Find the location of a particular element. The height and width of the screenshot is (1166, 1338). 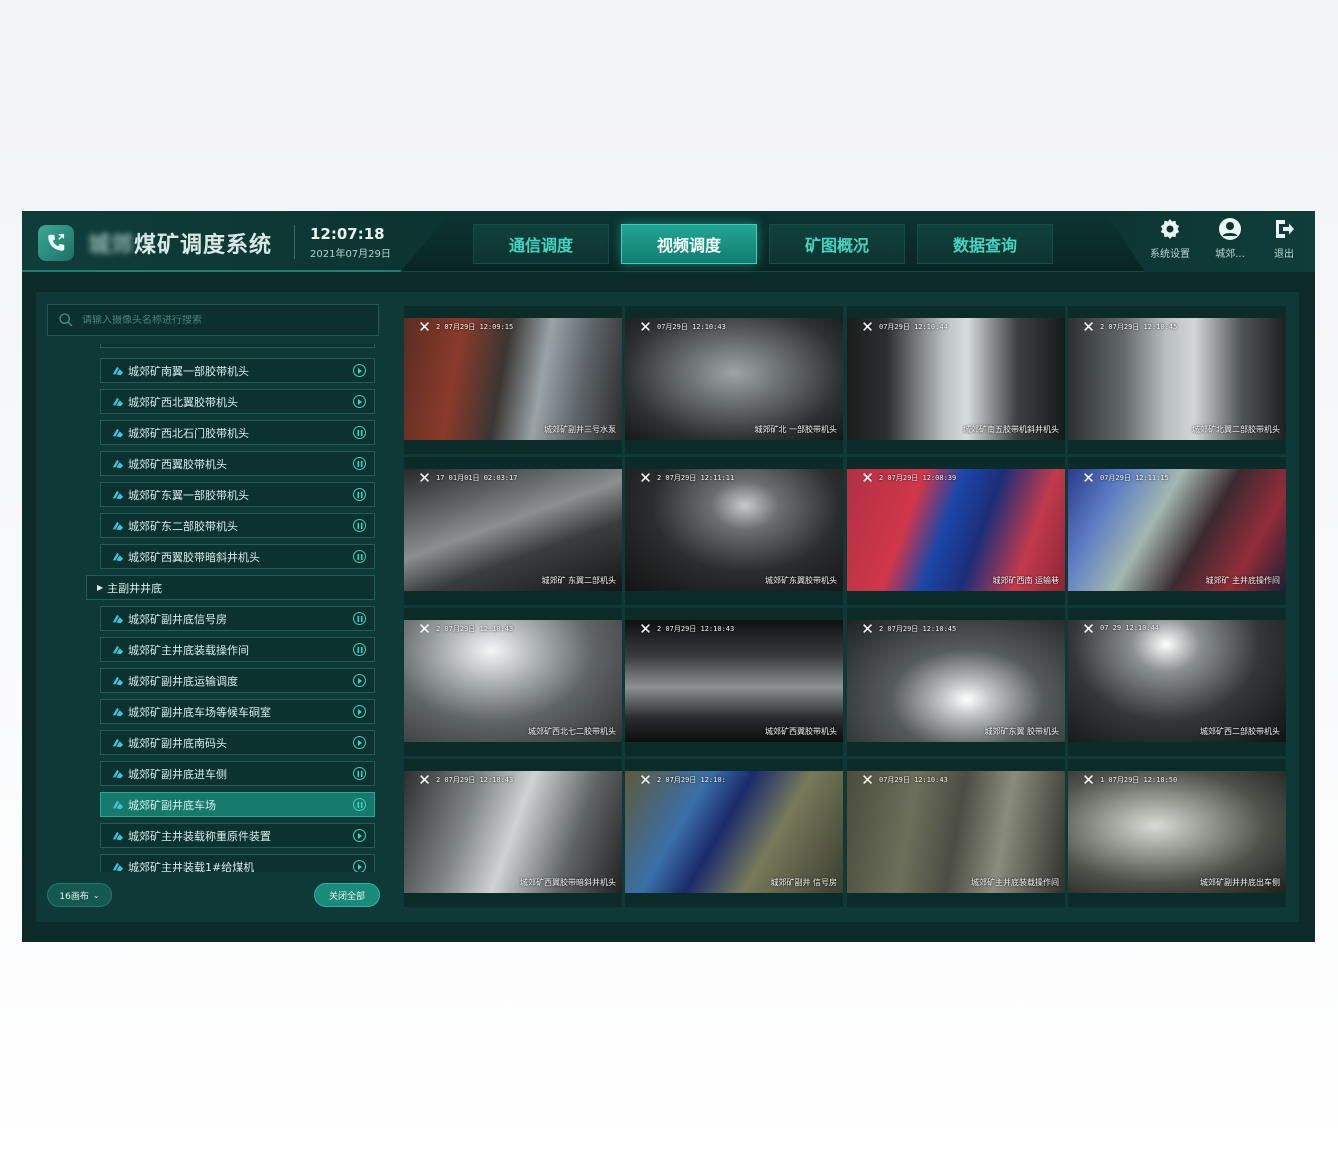

video-caption: 城郊矿 东翼二部机头 is located at coordinates (578, 580).